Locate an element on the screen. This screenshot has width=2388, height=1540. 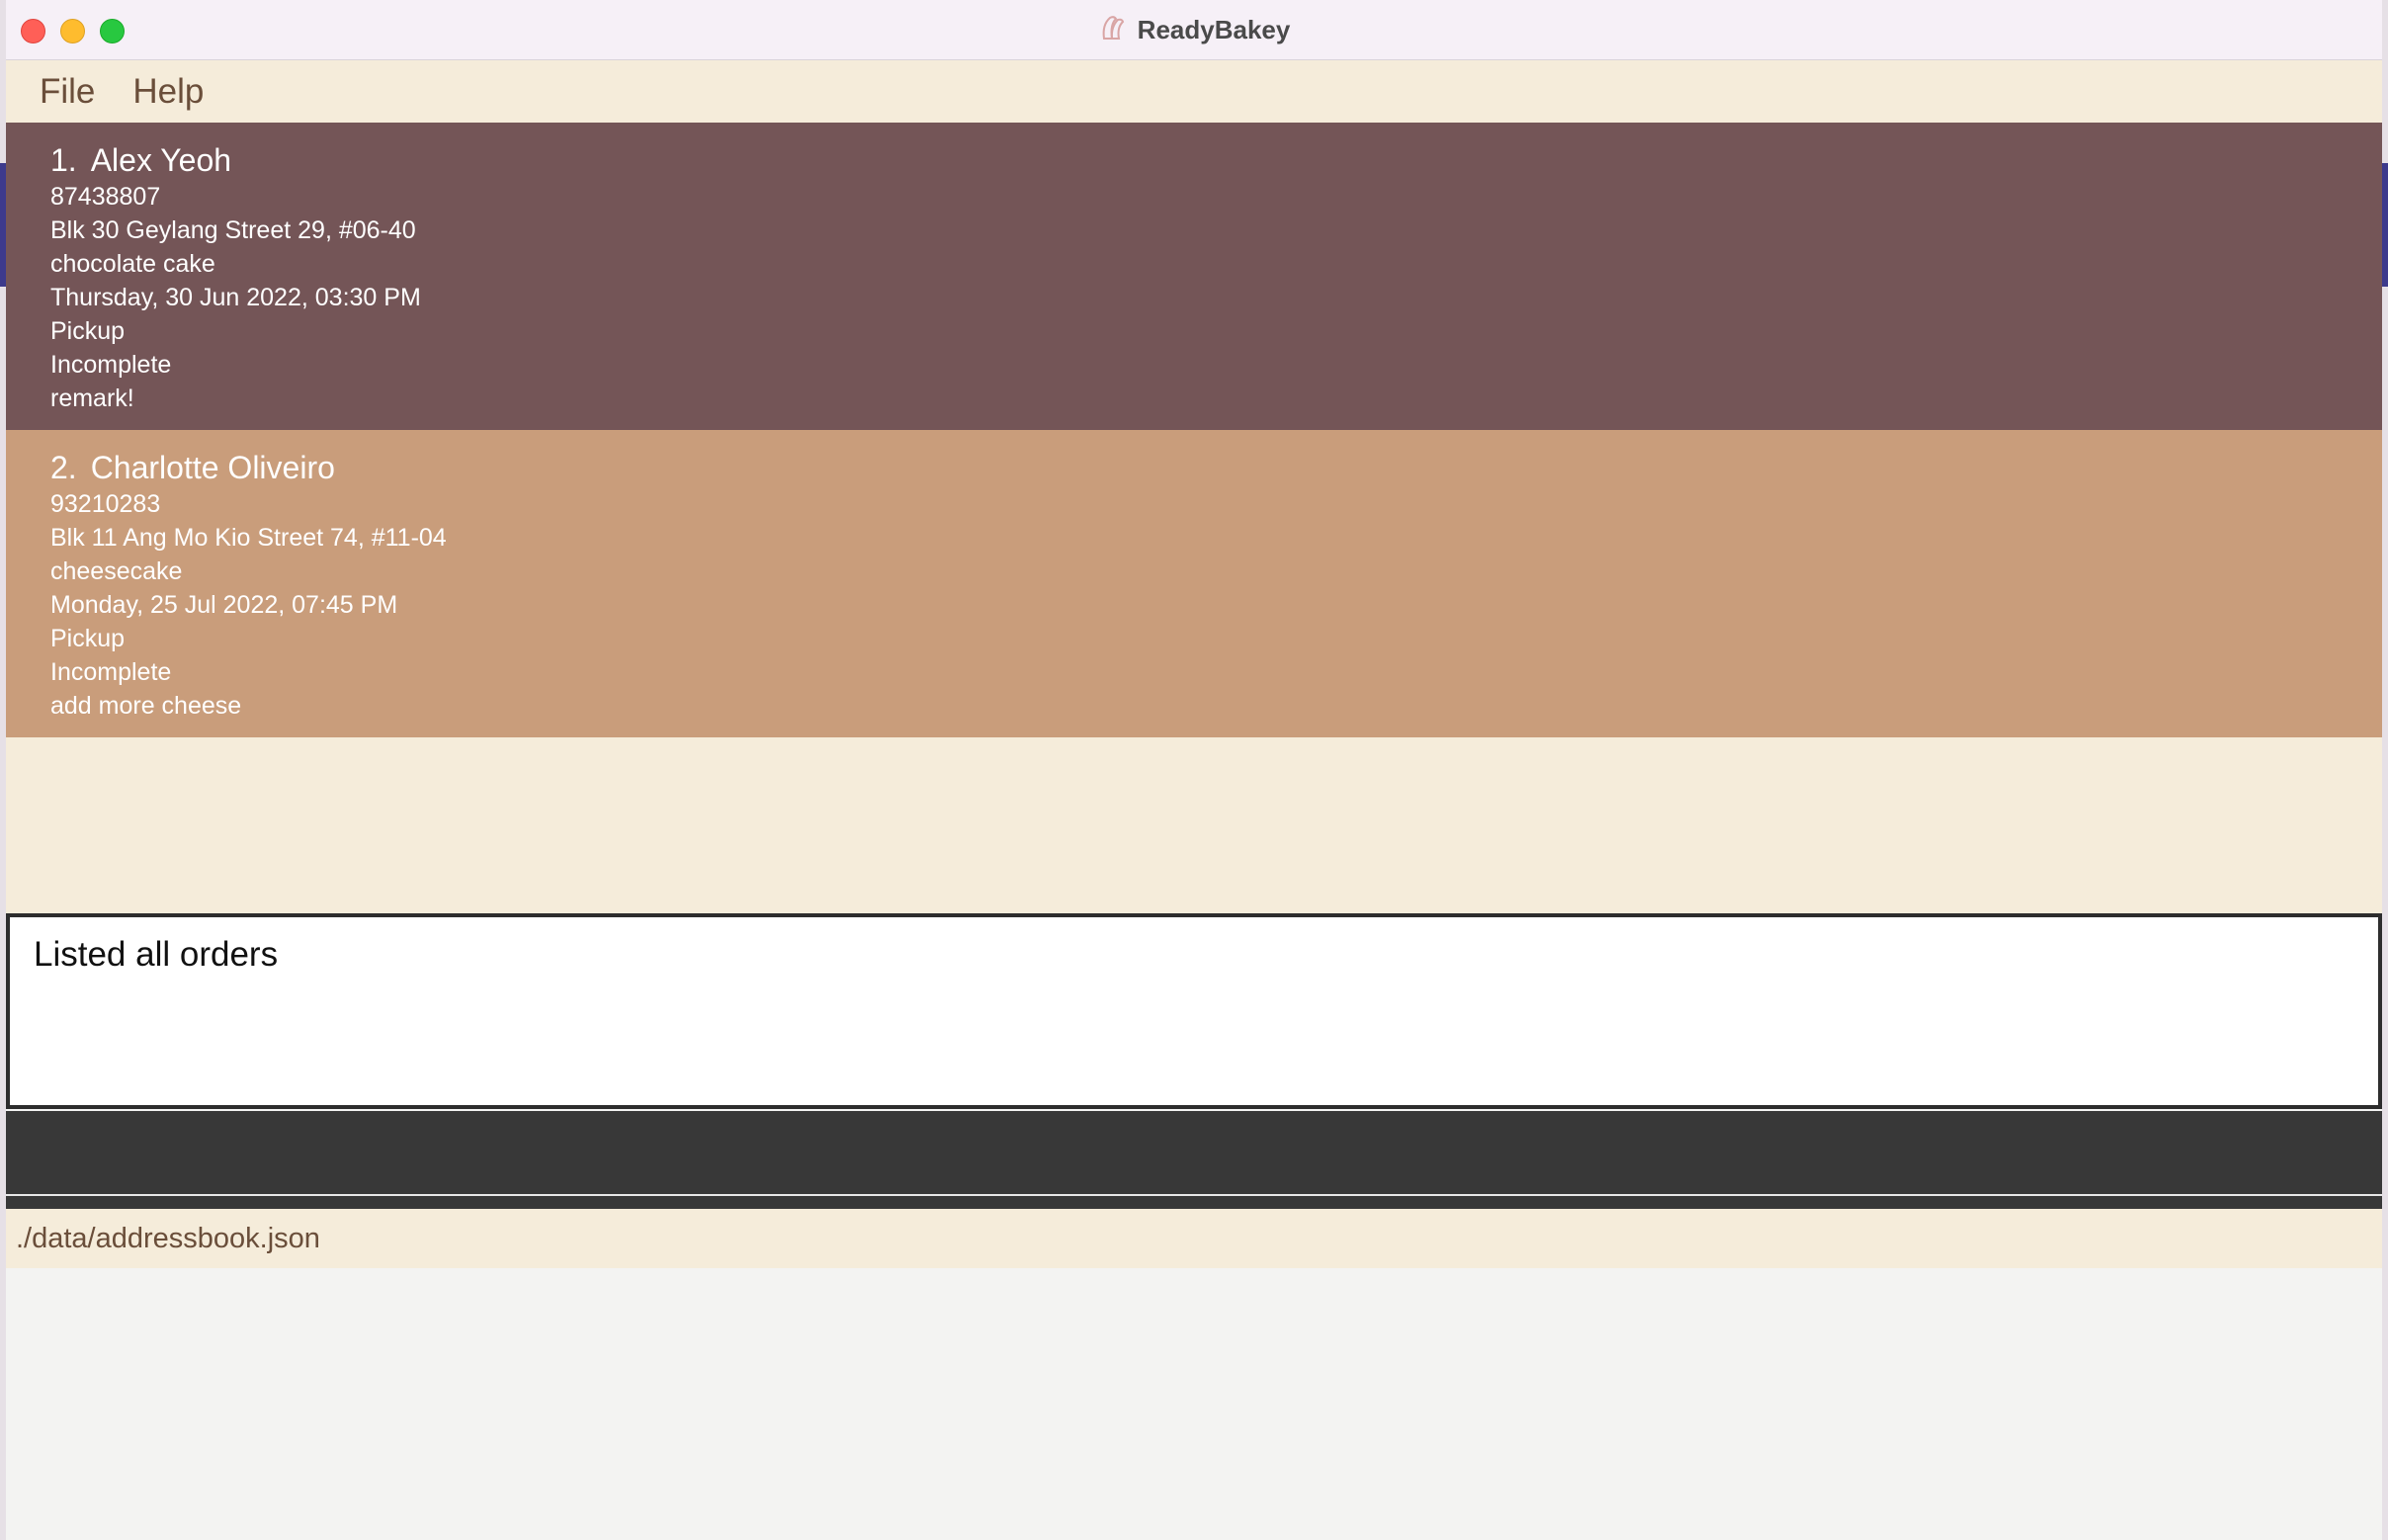
result-display: Listed all orders is located at coordinates (1194, 1011).